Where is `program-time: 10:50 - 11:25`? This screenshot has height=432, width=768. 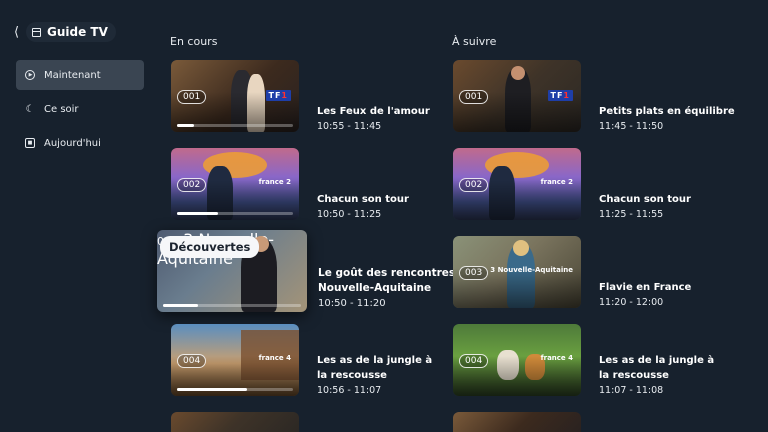
program-time: 10:50 - 11:25 is located at coordinates (349, 214).